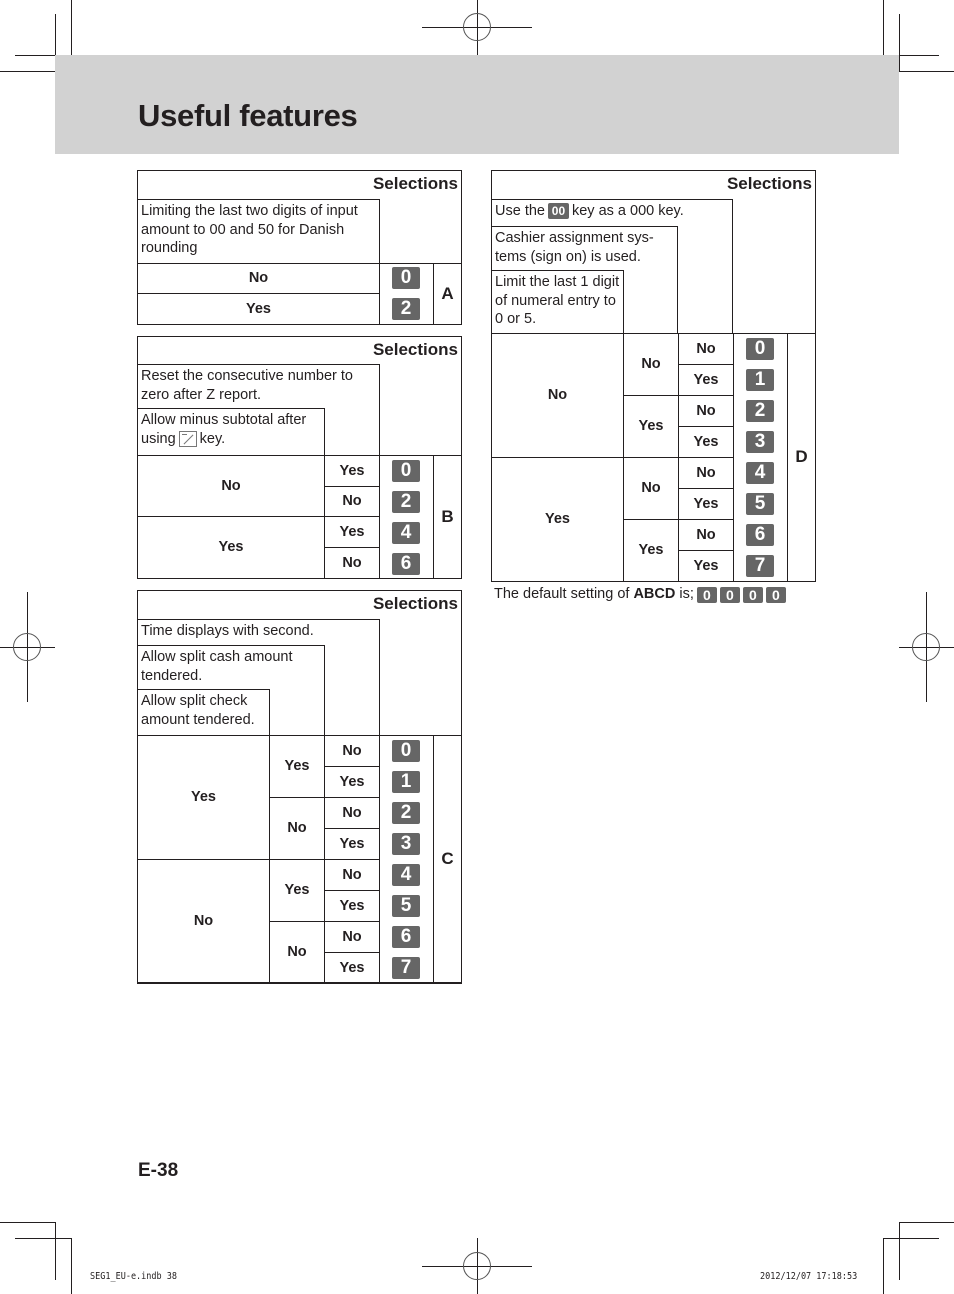 This screenshot has width=954, height=1294. What do you see at coordinates (627, 211) in the screenshot?
I see `description-text: key as a 000 key.` at bounding box center [627, 211].